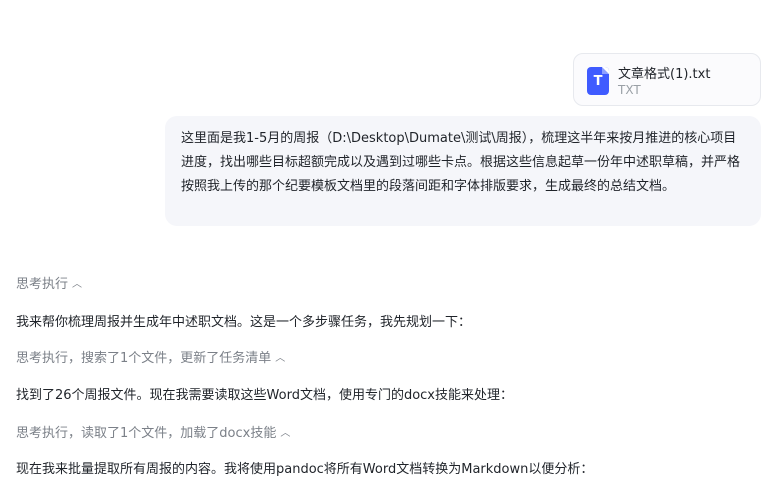 The image size is (780, 487). I want to click on thinking-toggle-1: 思考执行 ︿, so click(49, 285).